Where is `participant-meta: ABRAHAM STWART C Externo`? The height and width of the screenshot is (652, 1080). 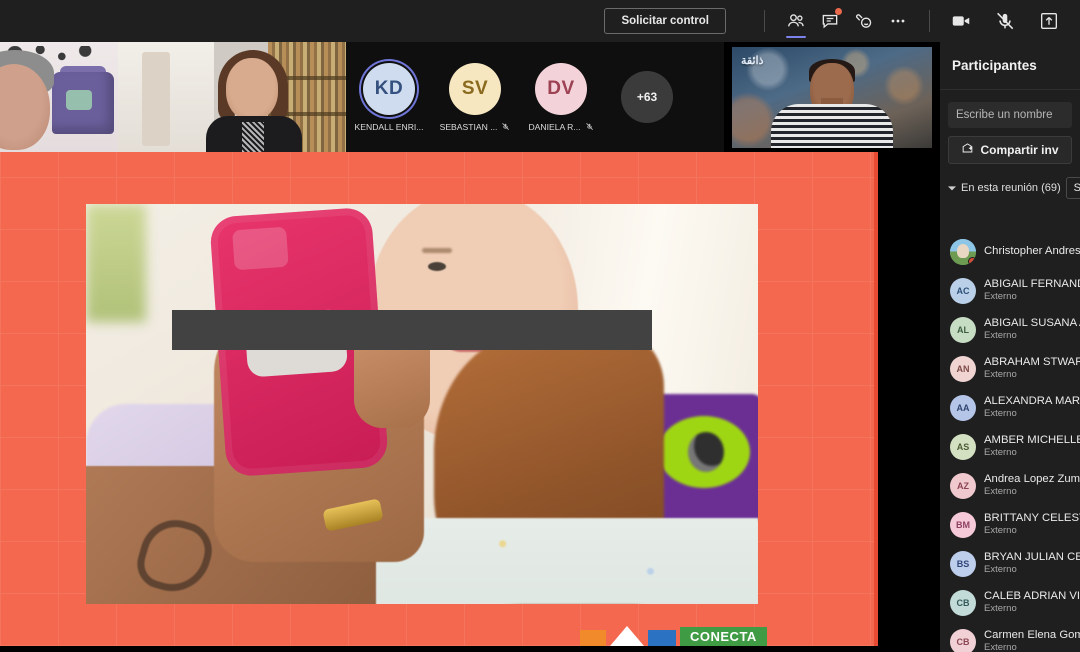 participant-meta: ABRAHAM STWART C Externo is located at coordinates (1032, 368).